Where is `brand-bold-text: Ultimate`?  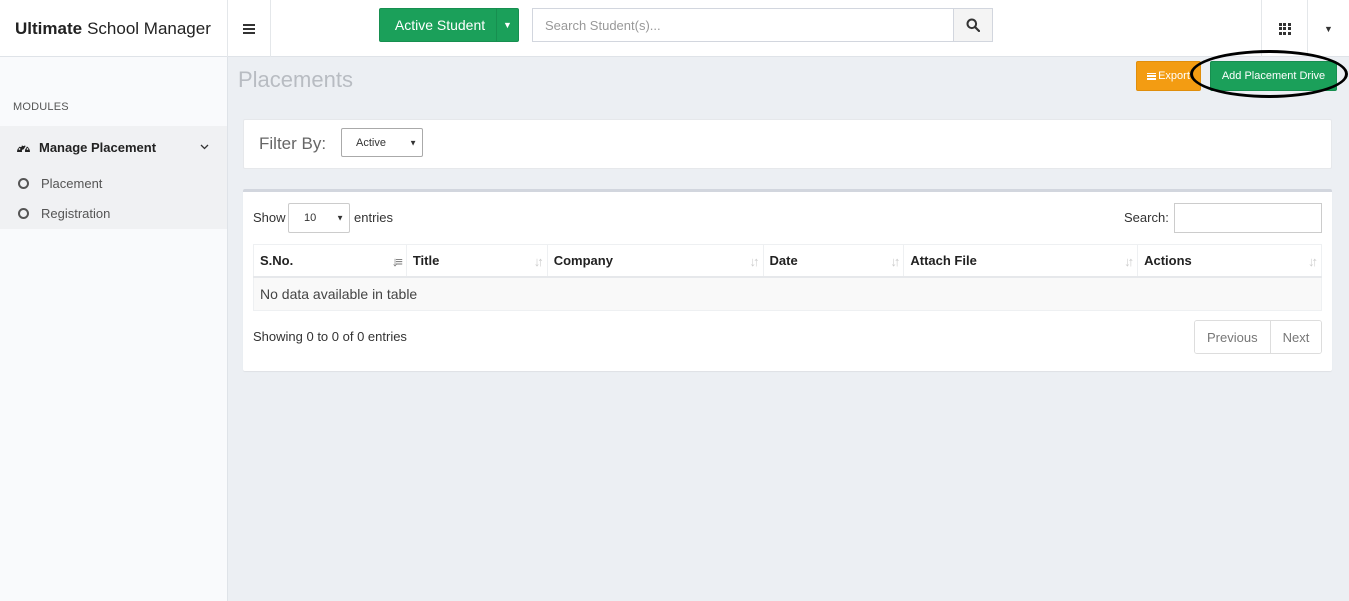
brand-bold-text: Ultimate is located at coordinates (49, 28).